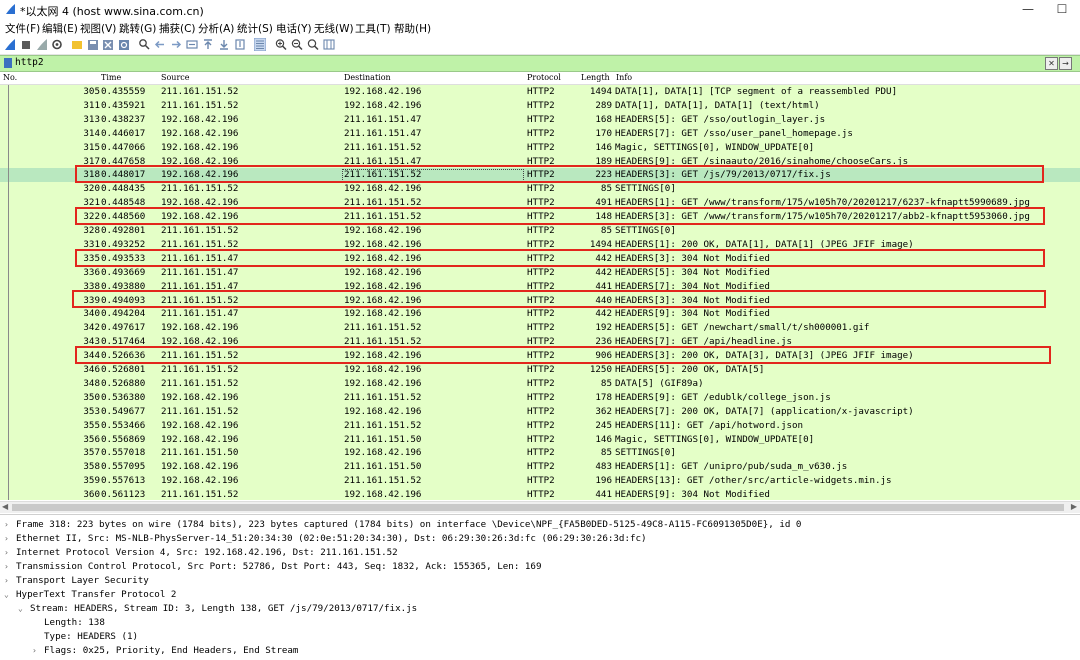  I want to click on detail-tree-item: Length: 138, so click(540, 623).